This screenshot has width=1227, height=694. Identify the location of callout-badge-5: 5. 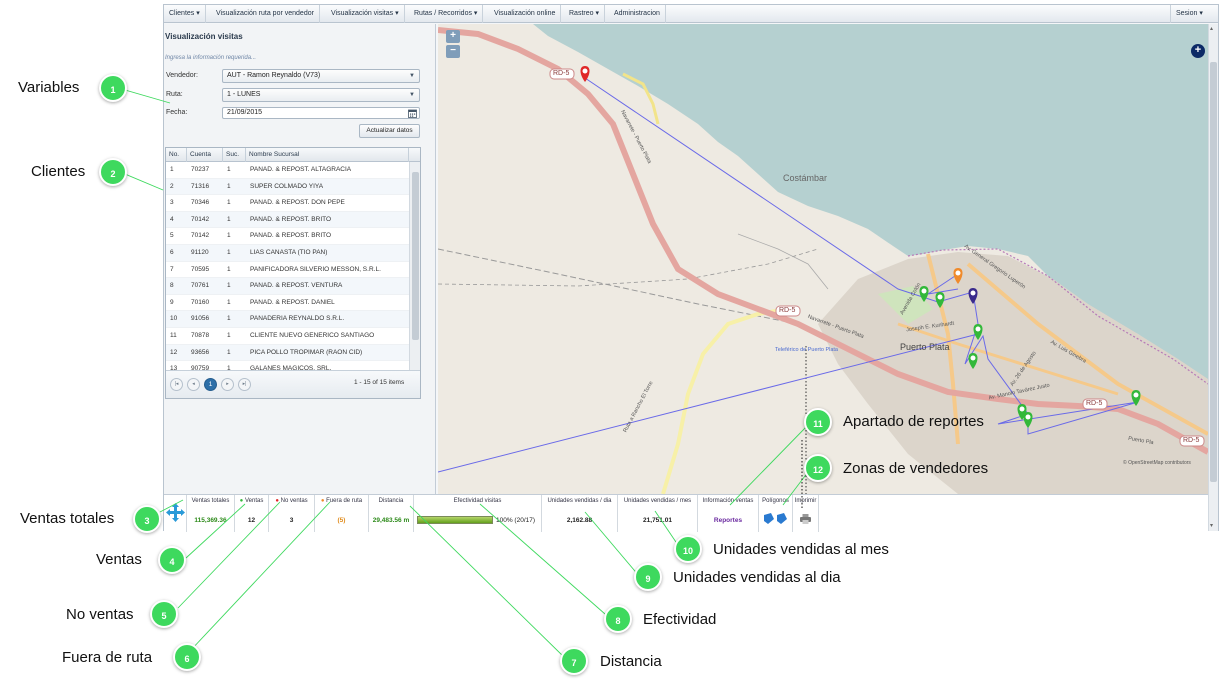
(164, 614).